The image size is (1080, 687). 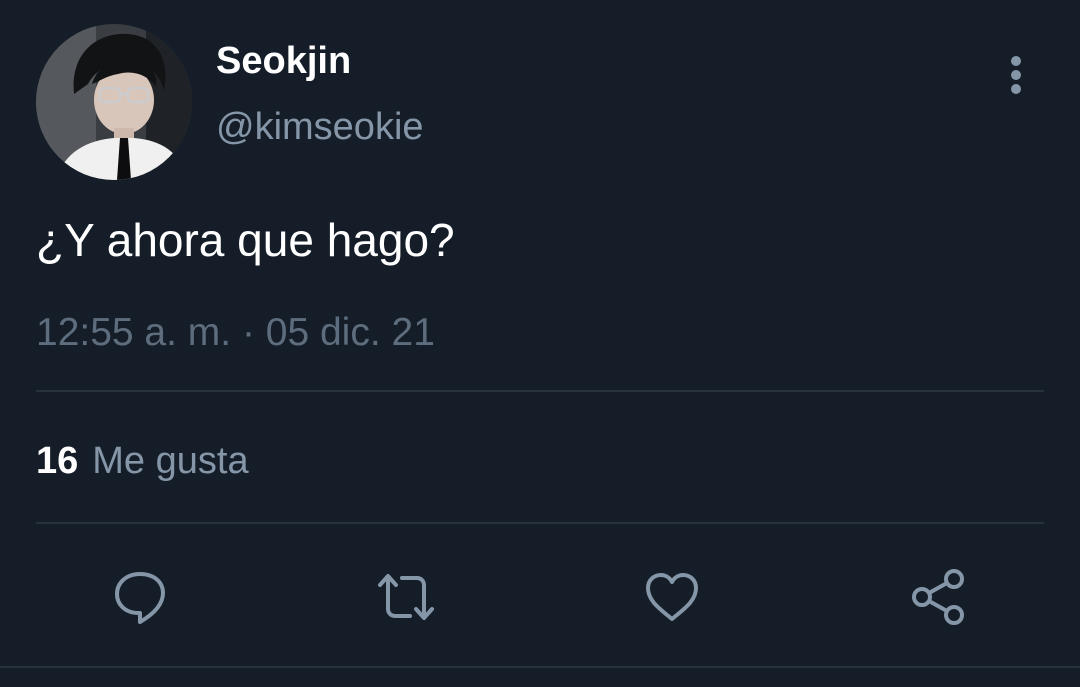 I want to click on likes-label: Me gusta, so click(x=170, y=461).